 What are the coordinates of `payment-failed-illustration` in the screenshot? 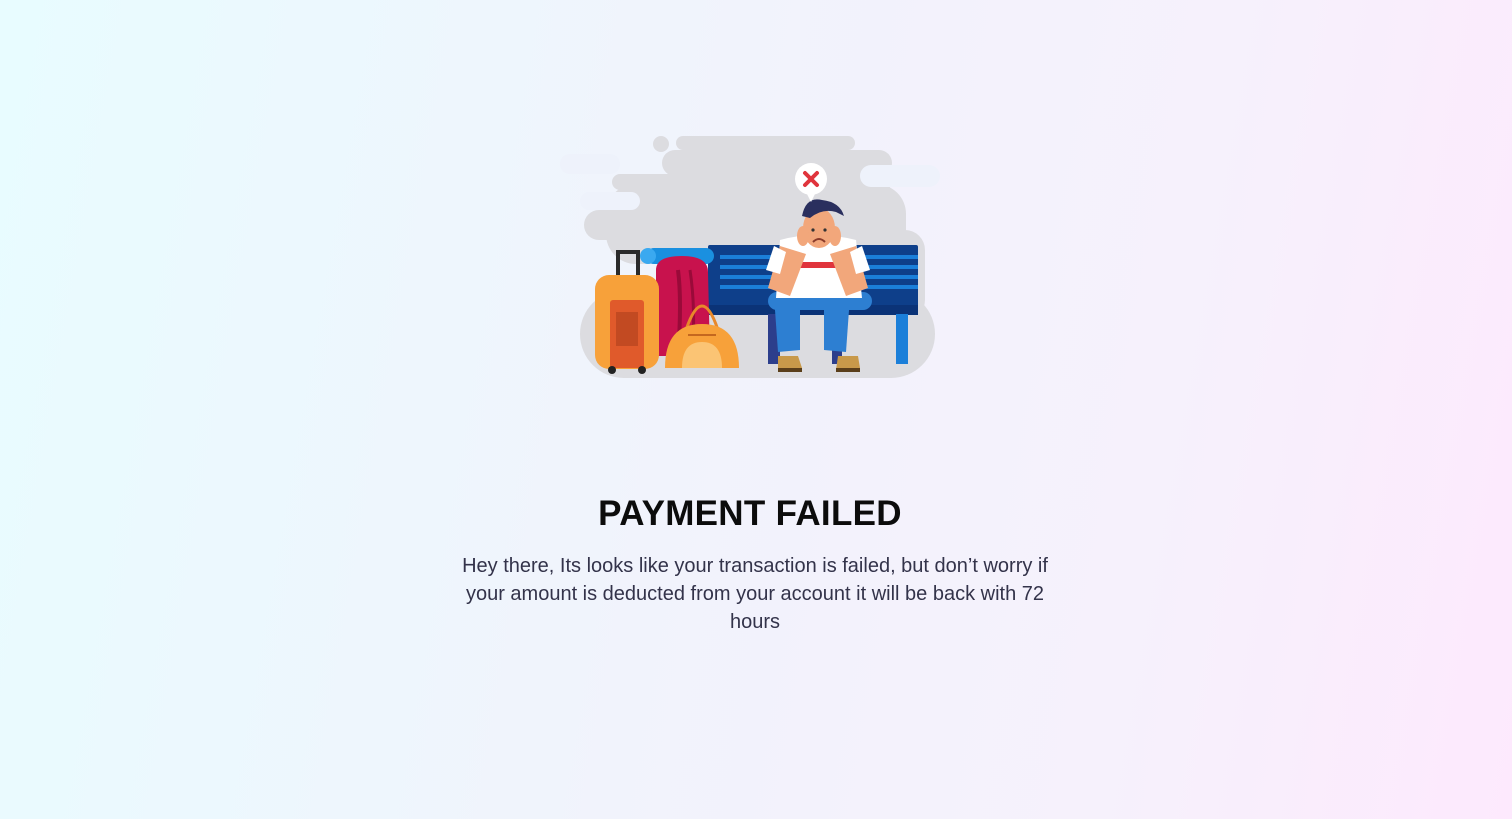 It's located at (756, 255).